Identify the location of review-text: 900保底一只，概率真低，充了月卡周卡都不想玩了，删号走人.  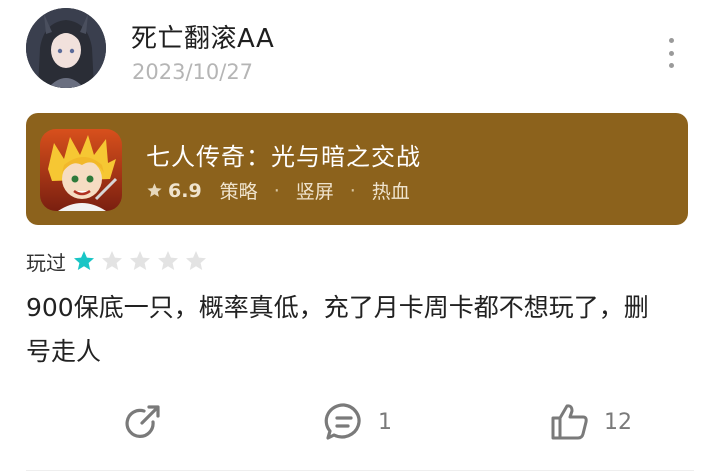
(337, 329).